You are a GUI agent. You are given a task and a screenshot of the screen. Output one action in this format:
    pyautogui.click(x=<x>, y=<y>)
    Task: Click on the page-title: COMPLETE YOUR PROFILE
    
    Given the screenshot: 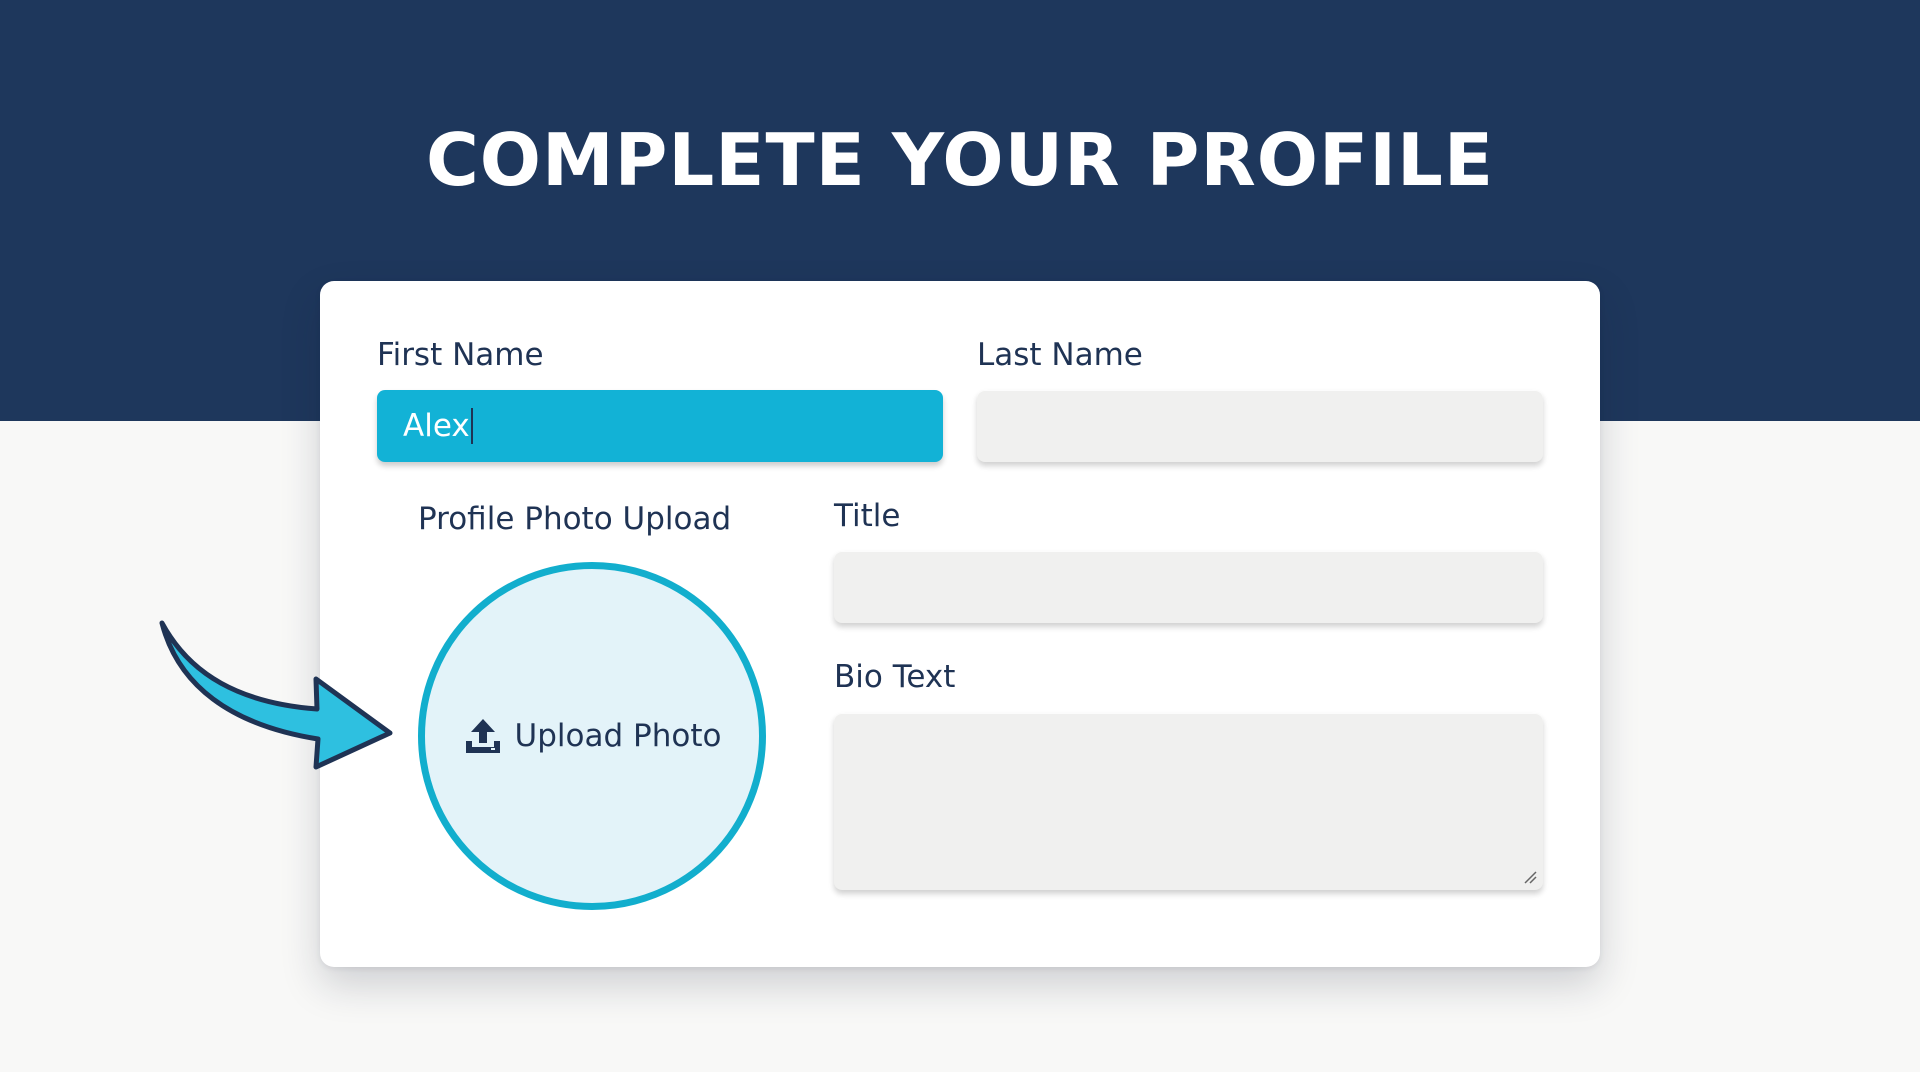 What is the action you would take?
    pyautogui.click(x=960, y=160)
    